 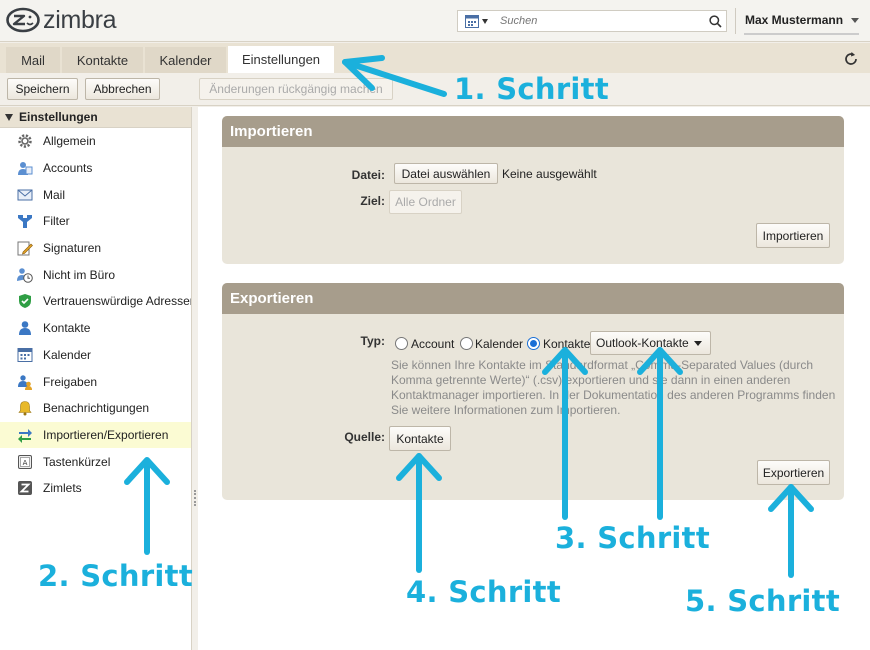 I want to click on radio-calendar-label: Kalender, so click(x=499, y=344).